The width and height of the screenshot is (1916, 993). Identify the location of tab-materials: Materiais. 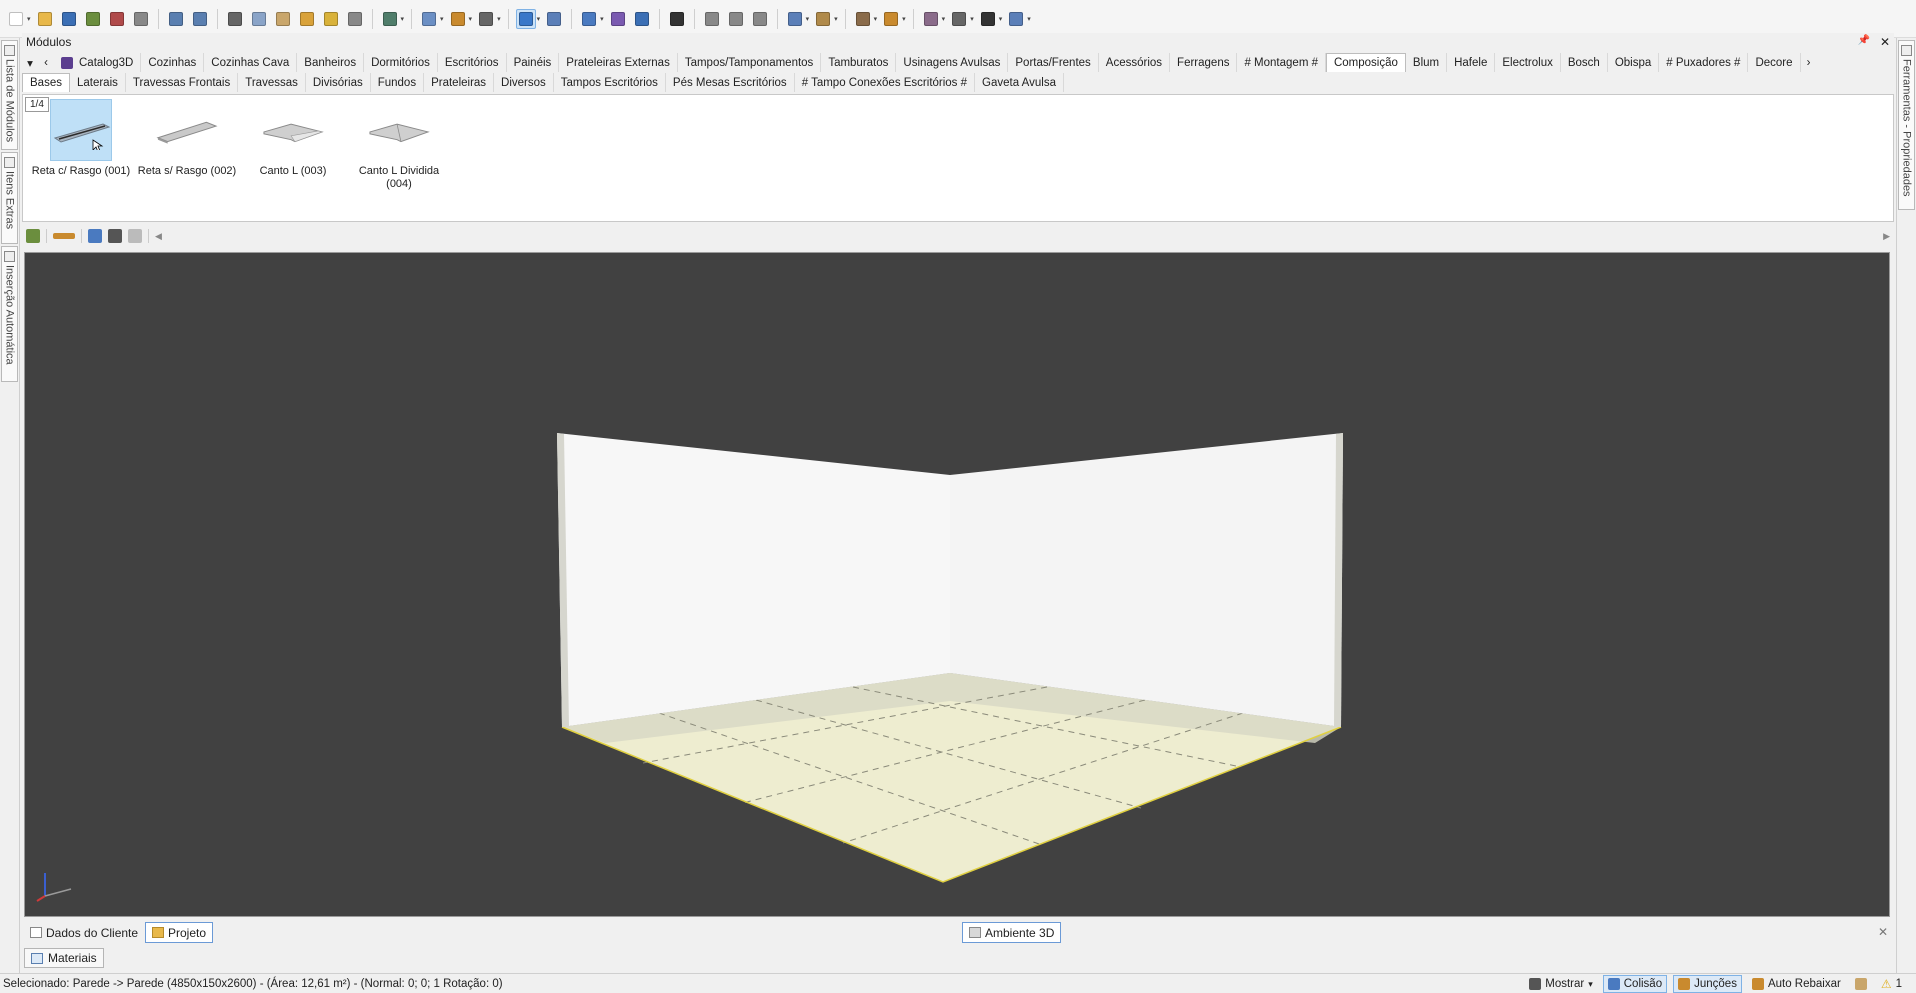
(64, 958).